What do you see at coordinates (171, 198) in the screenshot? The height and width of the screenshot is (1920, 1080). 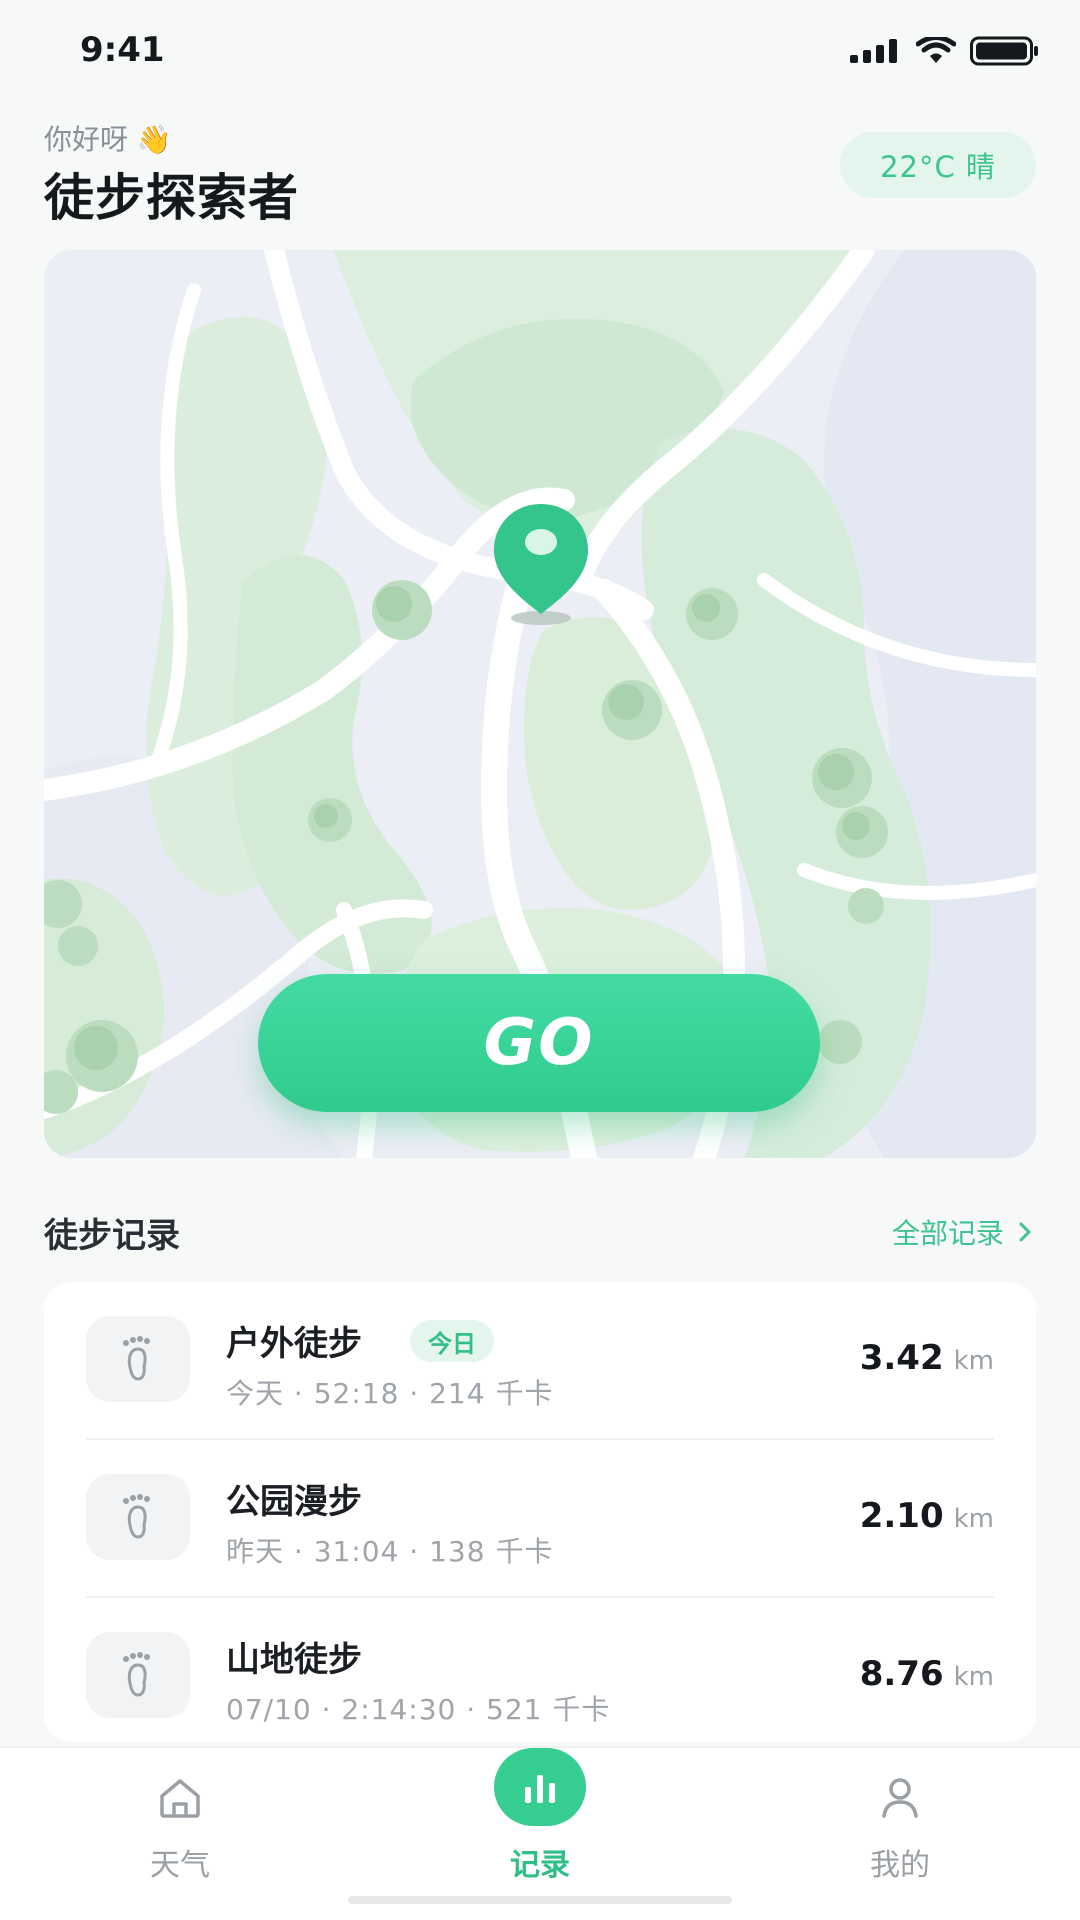 I see `page-title: 徒步探索者` at bounding box center [171, 198].